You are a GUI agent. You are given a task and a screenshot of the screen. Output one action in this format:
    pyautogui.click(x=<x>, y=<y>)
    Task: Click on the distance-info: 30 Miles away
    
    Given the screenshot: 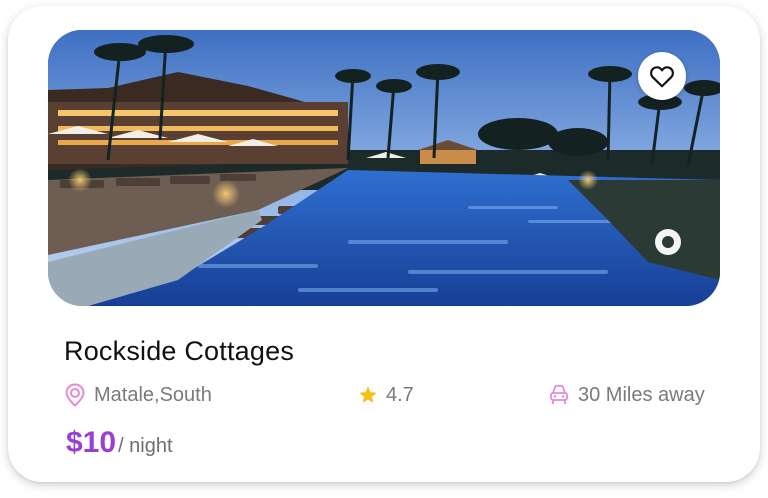 What is the action you would take?
    pyautogui.click(x=626, y=395)
    